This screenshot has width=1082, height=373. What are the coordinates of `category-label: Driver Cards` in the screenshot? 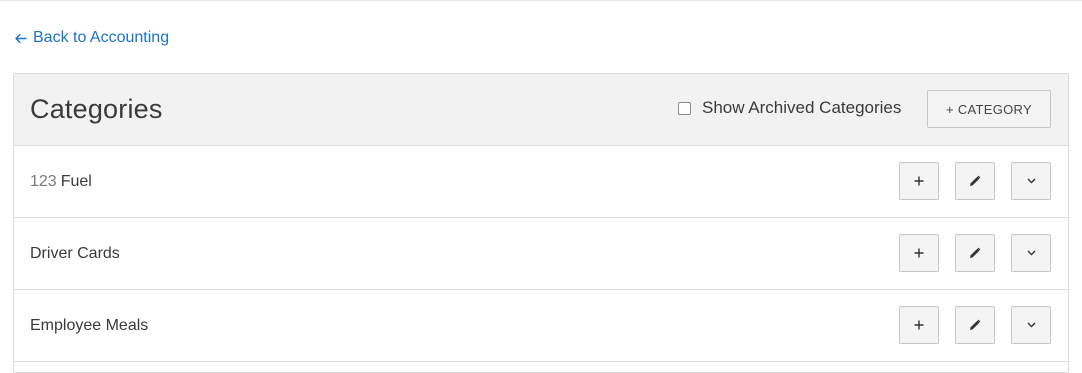 It's located at (75, 254).